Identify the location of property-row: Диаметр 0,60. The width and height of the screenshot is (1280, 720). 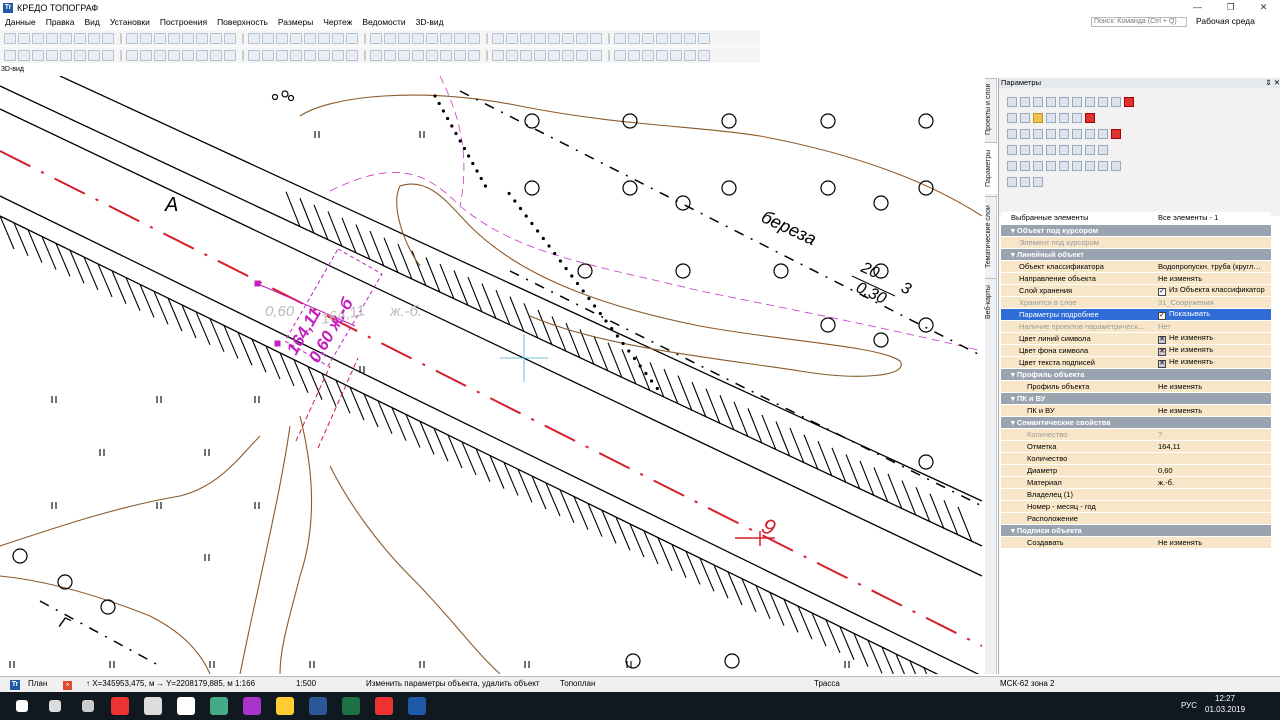
(1136, 470).